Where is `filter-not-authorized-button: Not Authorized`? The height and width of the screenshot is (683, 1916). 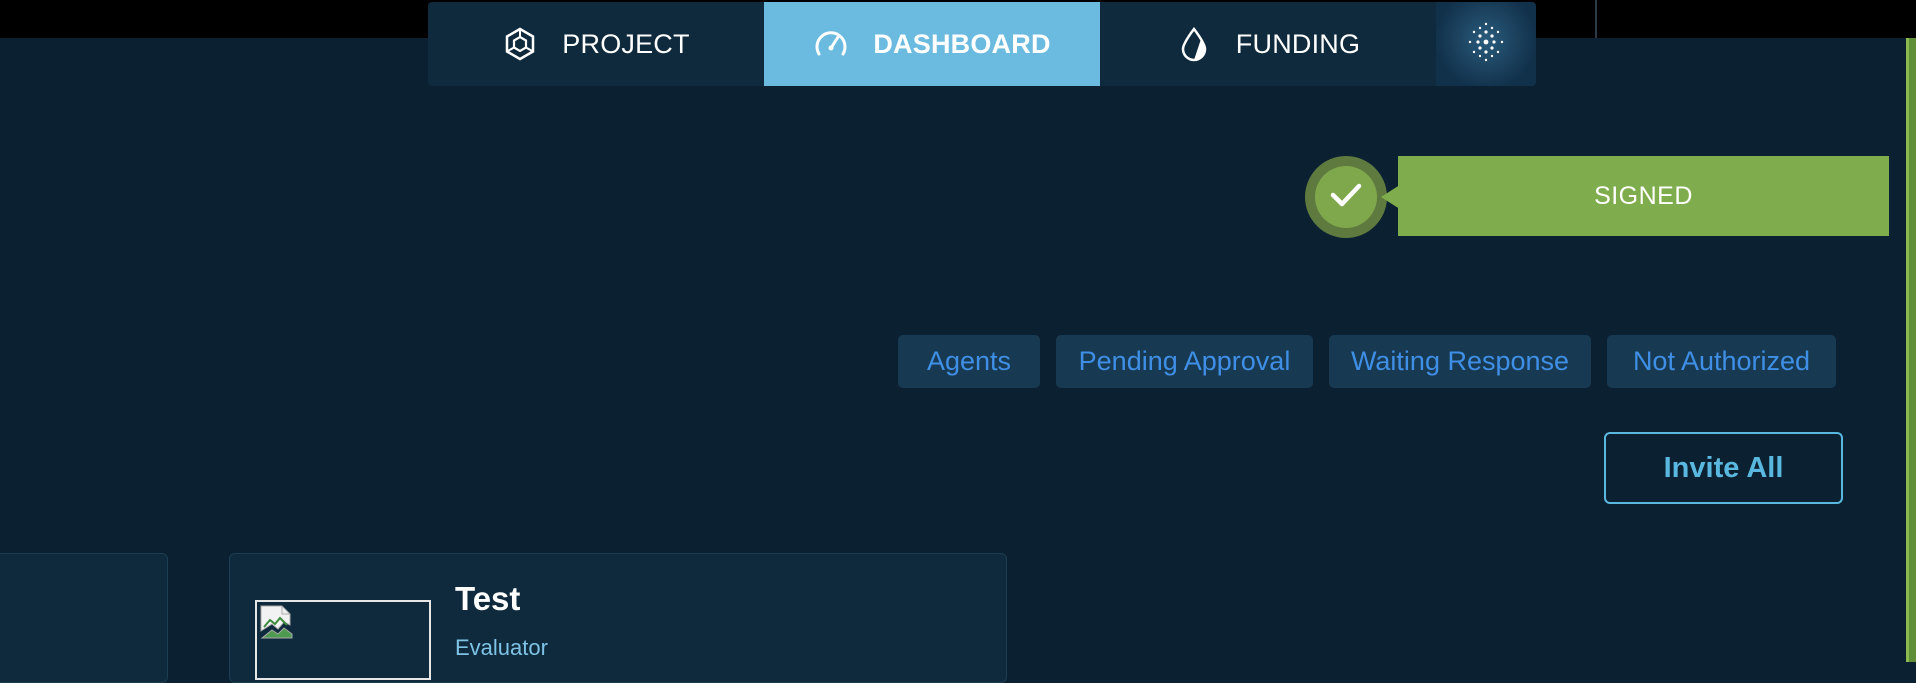
filter-not-authorized-button: Not Authorized is located at coordinates (1721, 361).